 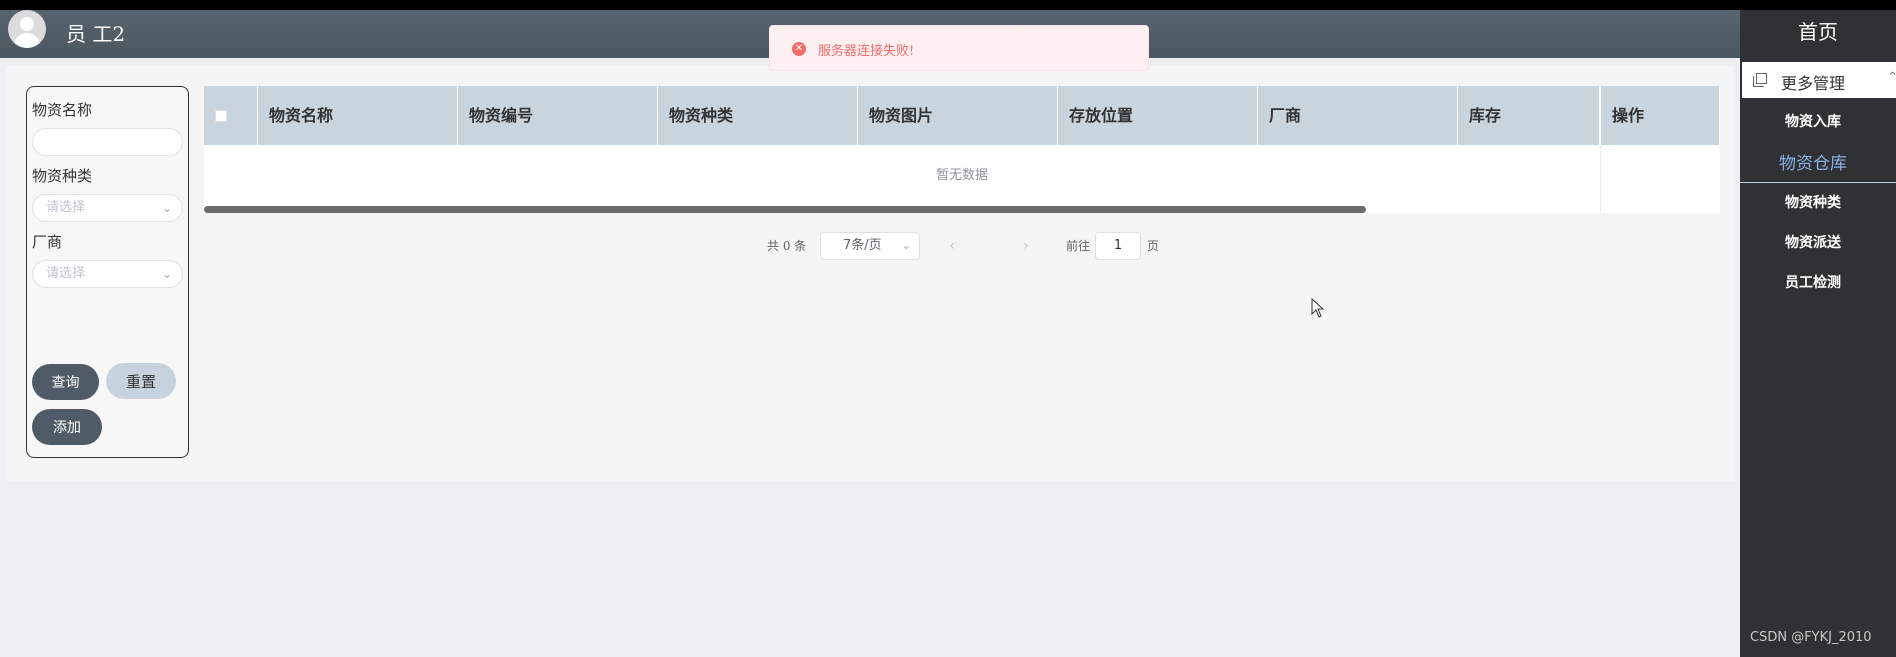 I want to click on sidebar-item-warehouse: 物资仓库, so click(x=1818, y=166).